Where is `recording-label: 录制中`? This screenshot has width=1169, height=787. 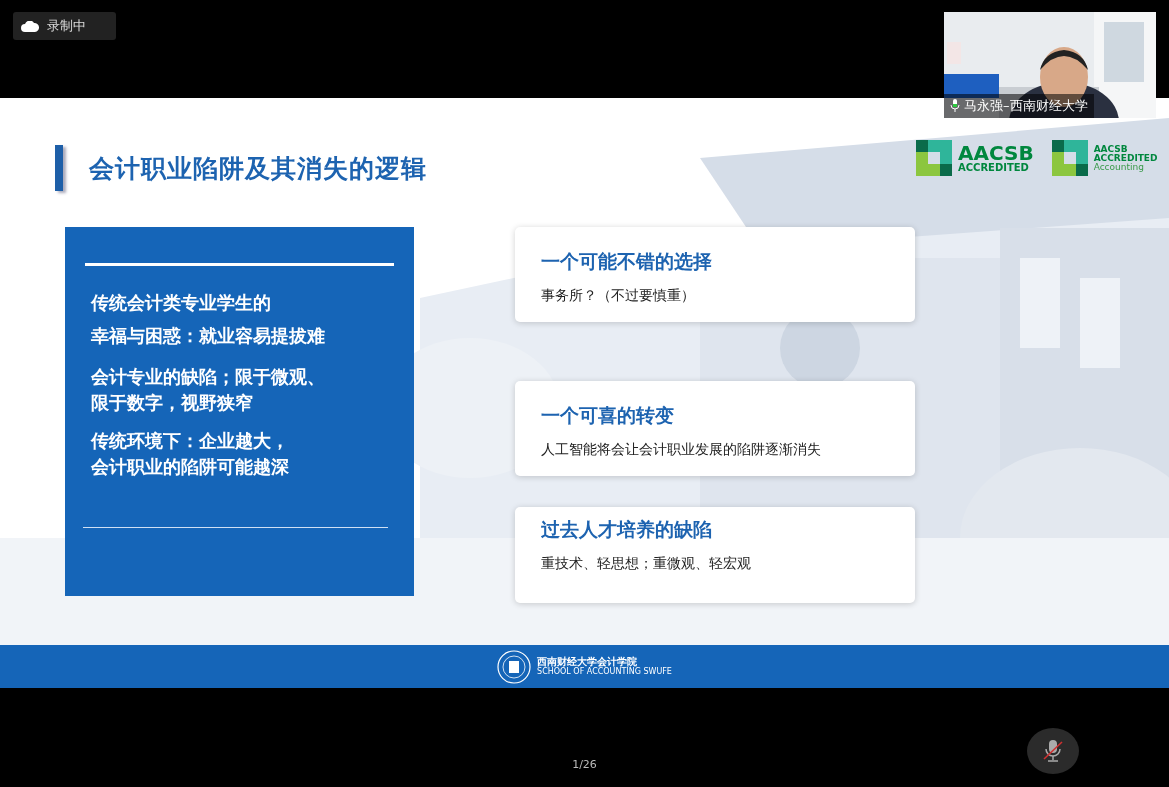
recording-label: 录制中 is located at coordinates (66, 26).